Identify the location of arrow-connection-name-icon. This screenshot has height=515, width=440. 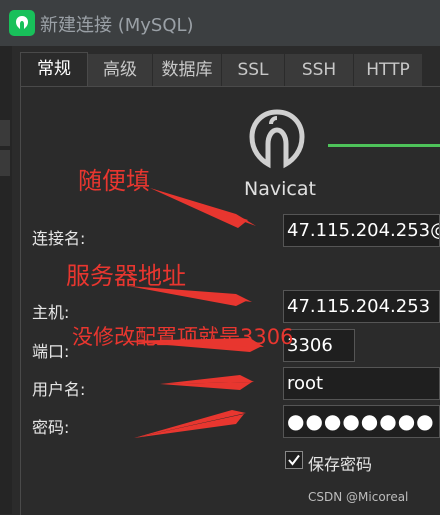
(199, 208).